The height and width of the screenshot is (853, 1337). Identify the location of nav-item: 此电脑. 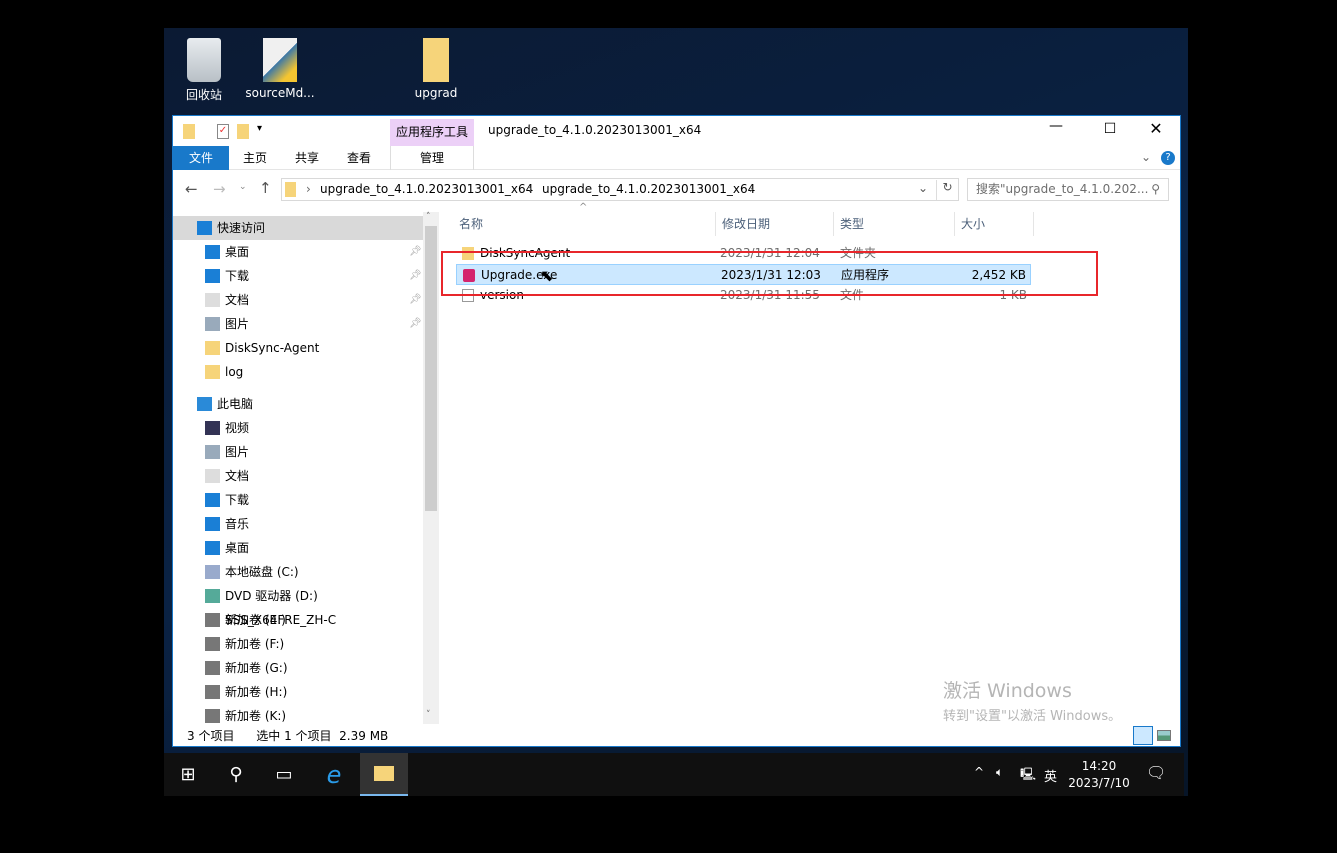
(298, 404).